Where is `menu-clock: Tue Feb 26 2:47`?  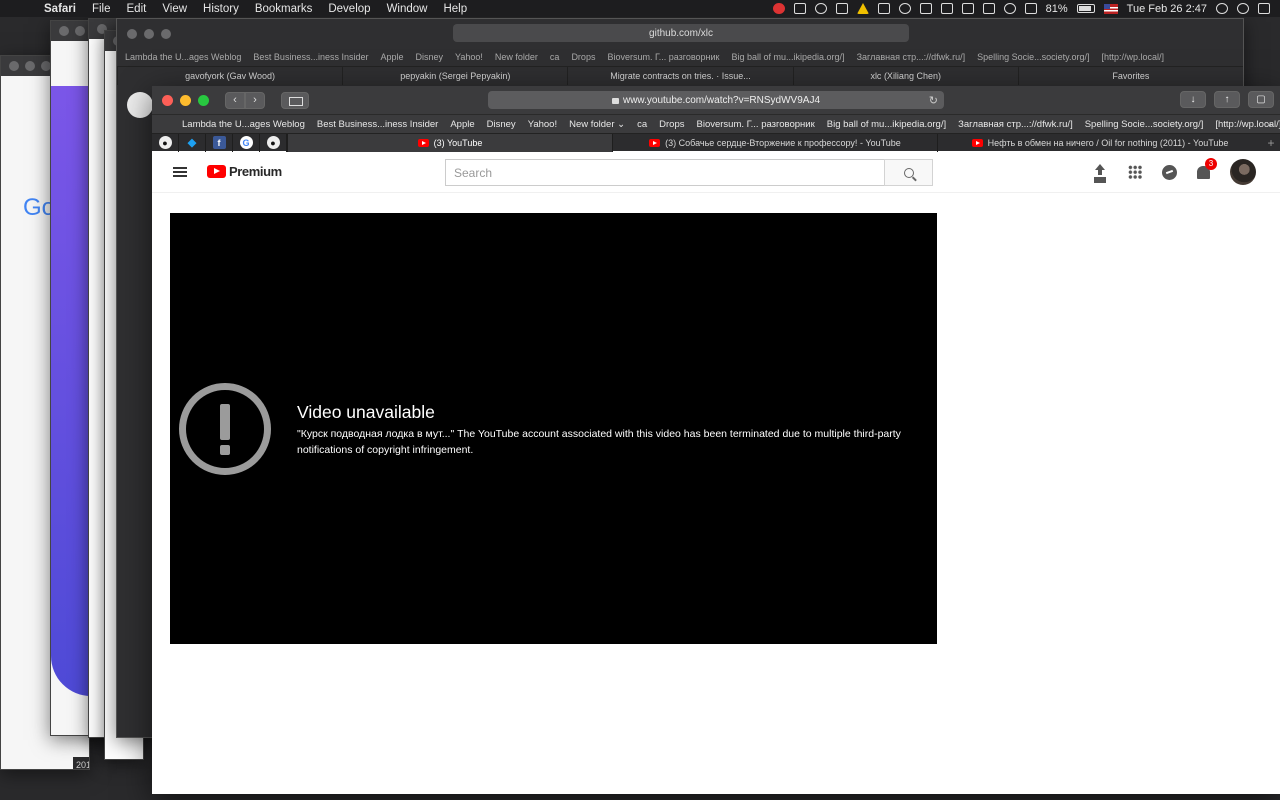 menu-clock: Tue Feb 26 2:47 is located at coordinates (1167, 9).